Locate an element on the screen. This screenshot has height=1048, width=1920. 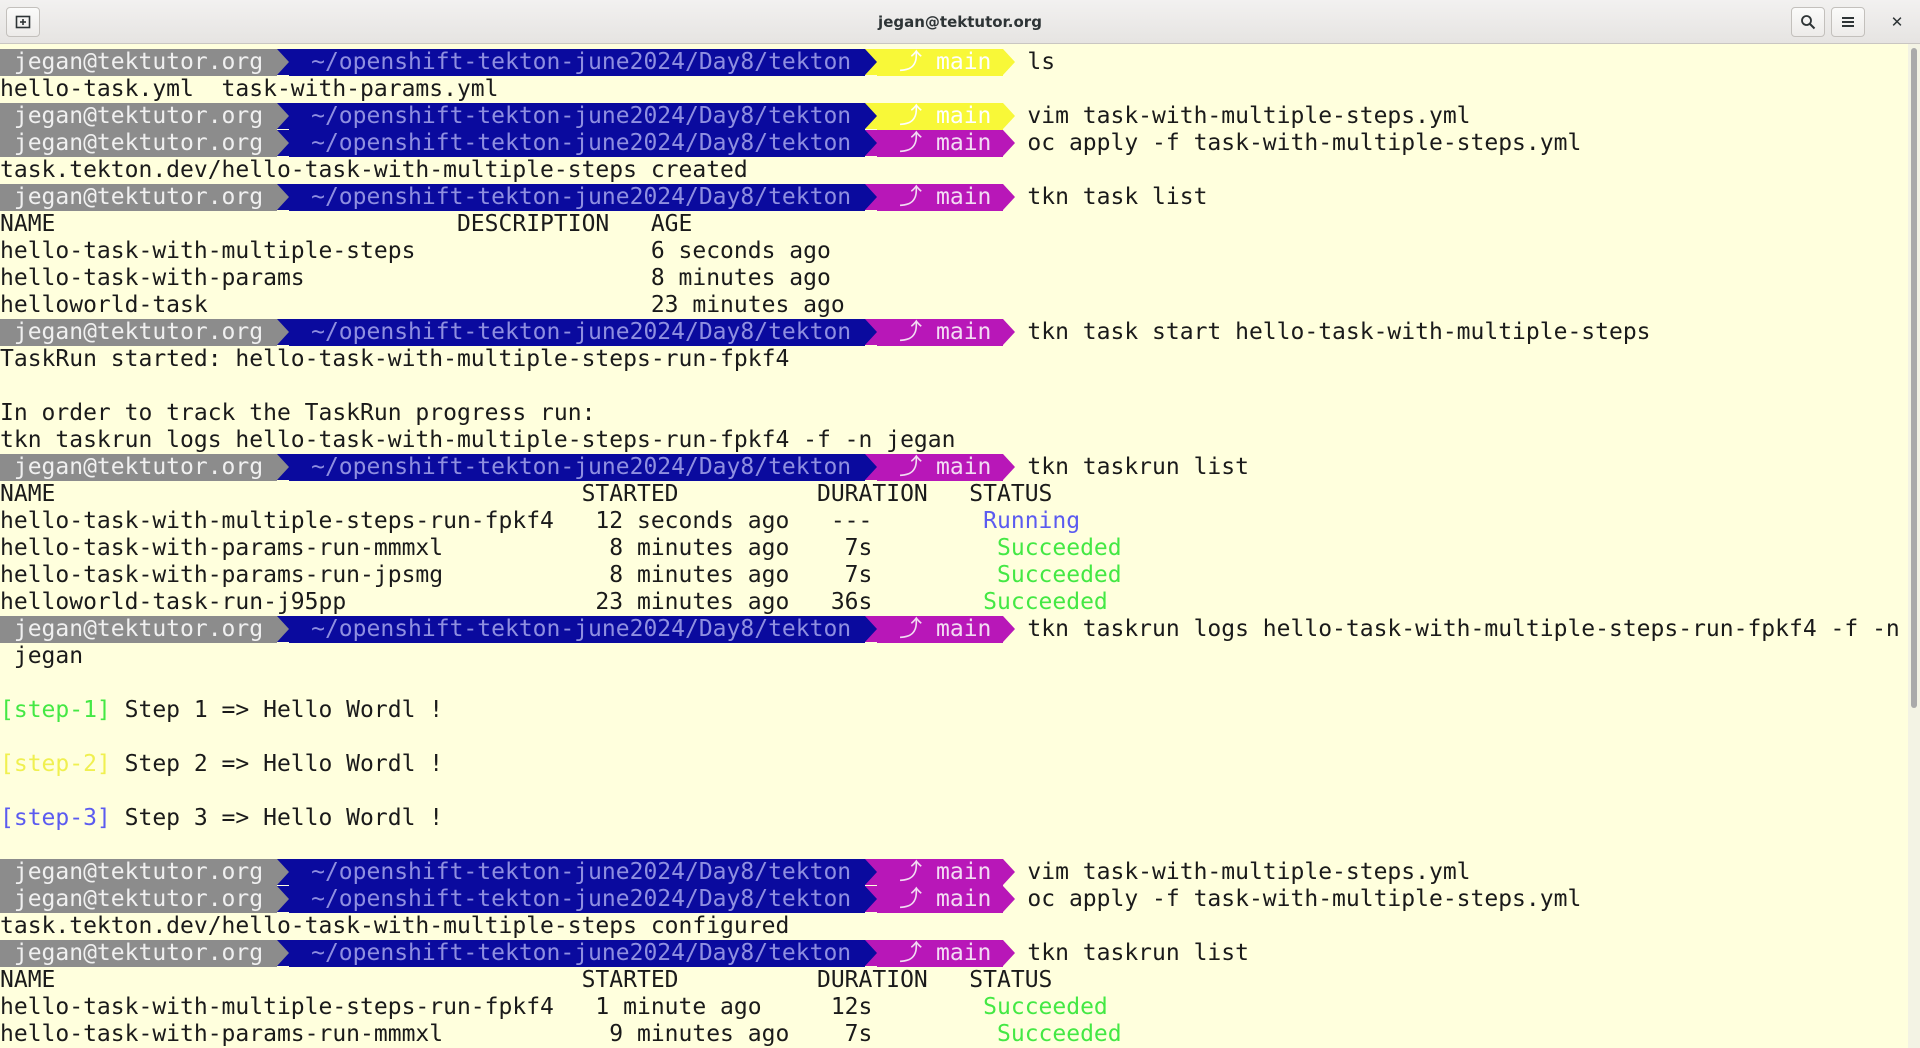
scrollbar-thumb is located at coordinates (1914, 378).